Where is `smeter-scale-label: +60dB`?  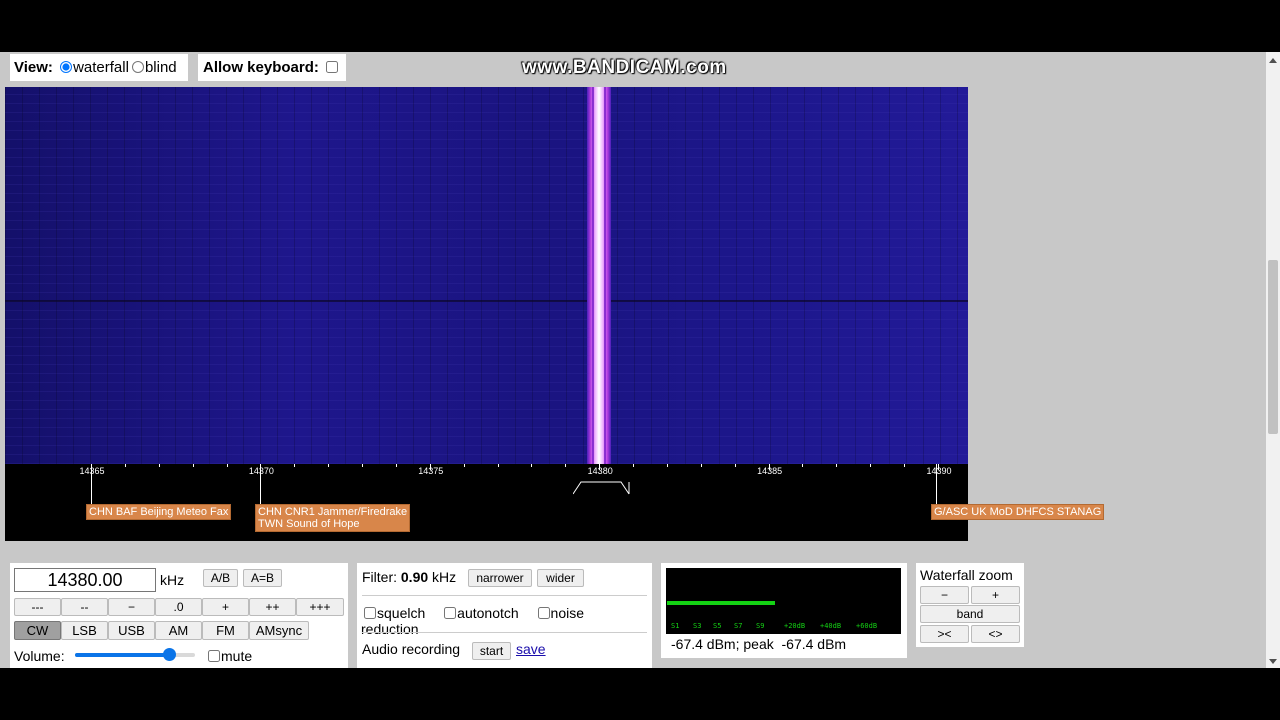 smeter-scale-label: +60dB is located at coordinates (867, 626).